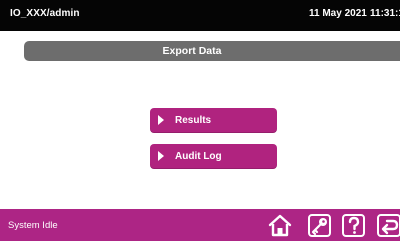  Describe the element at coordinates (212, 51) in the screenshot. I see `page-title: Export Data` at that location.